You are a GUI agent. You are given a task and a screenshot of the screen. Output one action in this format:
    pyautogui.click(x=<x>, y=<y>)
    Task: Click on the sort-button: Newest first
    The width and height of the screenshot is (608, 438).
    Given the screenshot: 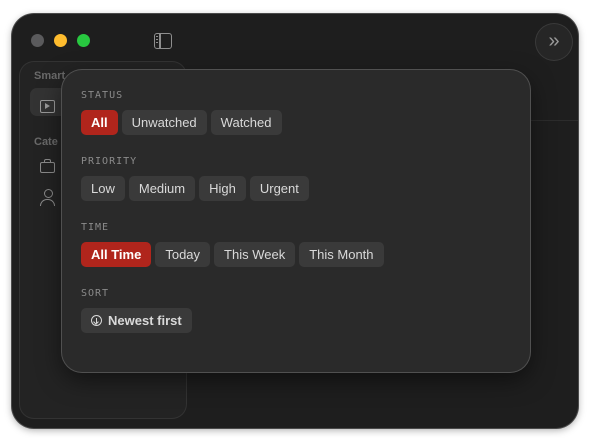 What is the action you would take?
    pyautogui.click(x=136, y=320)
    